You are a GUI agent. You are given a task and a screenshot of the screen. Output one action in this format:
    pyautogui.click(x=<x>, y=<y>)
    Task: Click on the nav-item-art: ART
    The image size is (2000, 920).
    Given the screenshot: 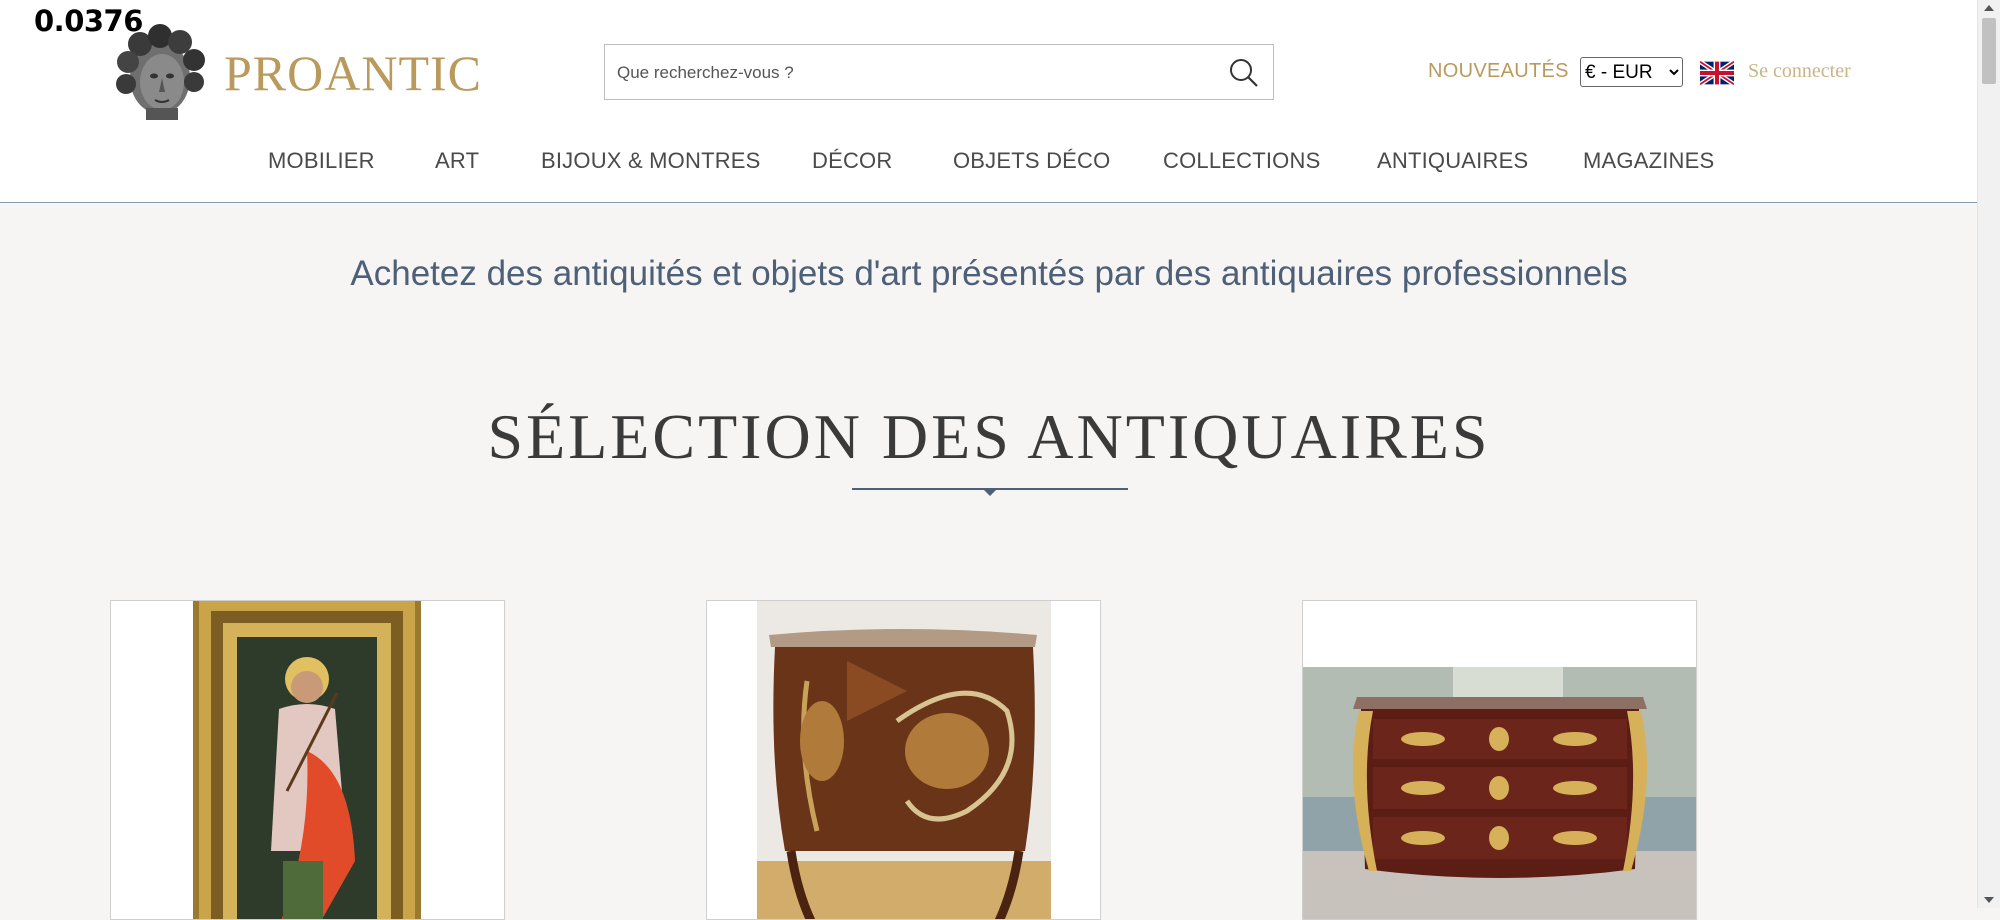 What is the action you would take?
    pyautogui.click(x=457, y=161)
    